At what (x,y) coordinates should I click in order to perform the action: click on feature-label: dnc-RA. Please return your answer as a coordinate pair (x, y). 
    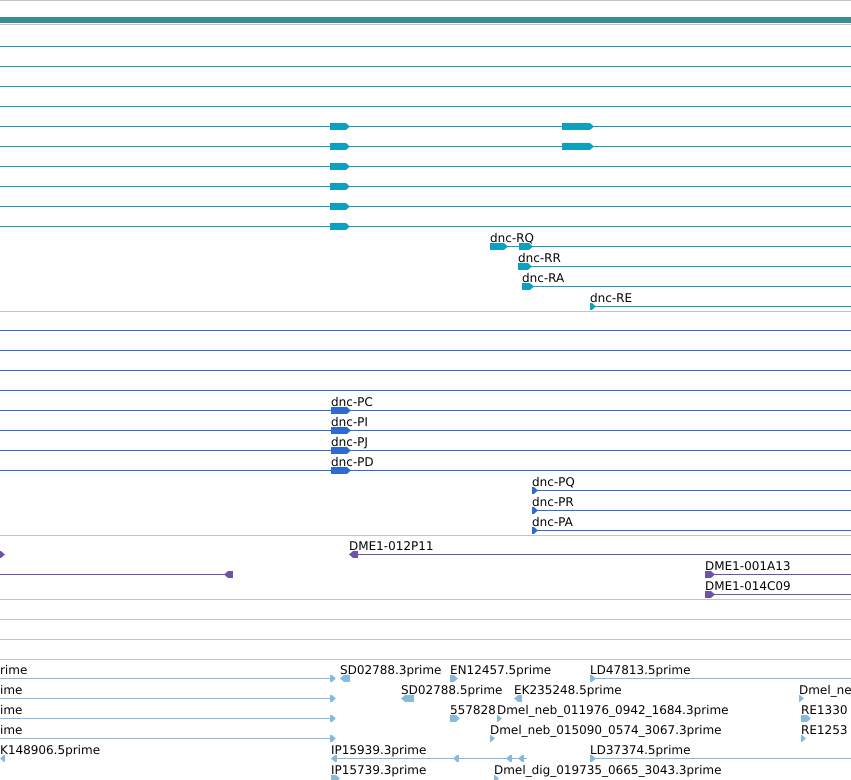
    Looking at the image, I should click on (543, 278).